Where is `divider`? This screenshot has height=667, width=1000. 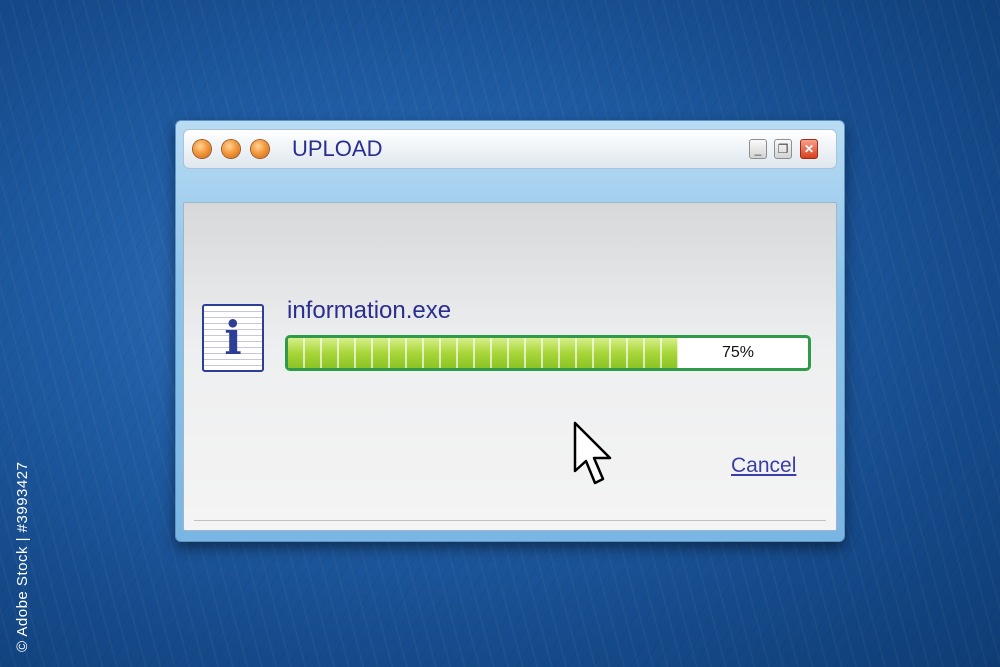 divider is located at coordinates (510, 520).